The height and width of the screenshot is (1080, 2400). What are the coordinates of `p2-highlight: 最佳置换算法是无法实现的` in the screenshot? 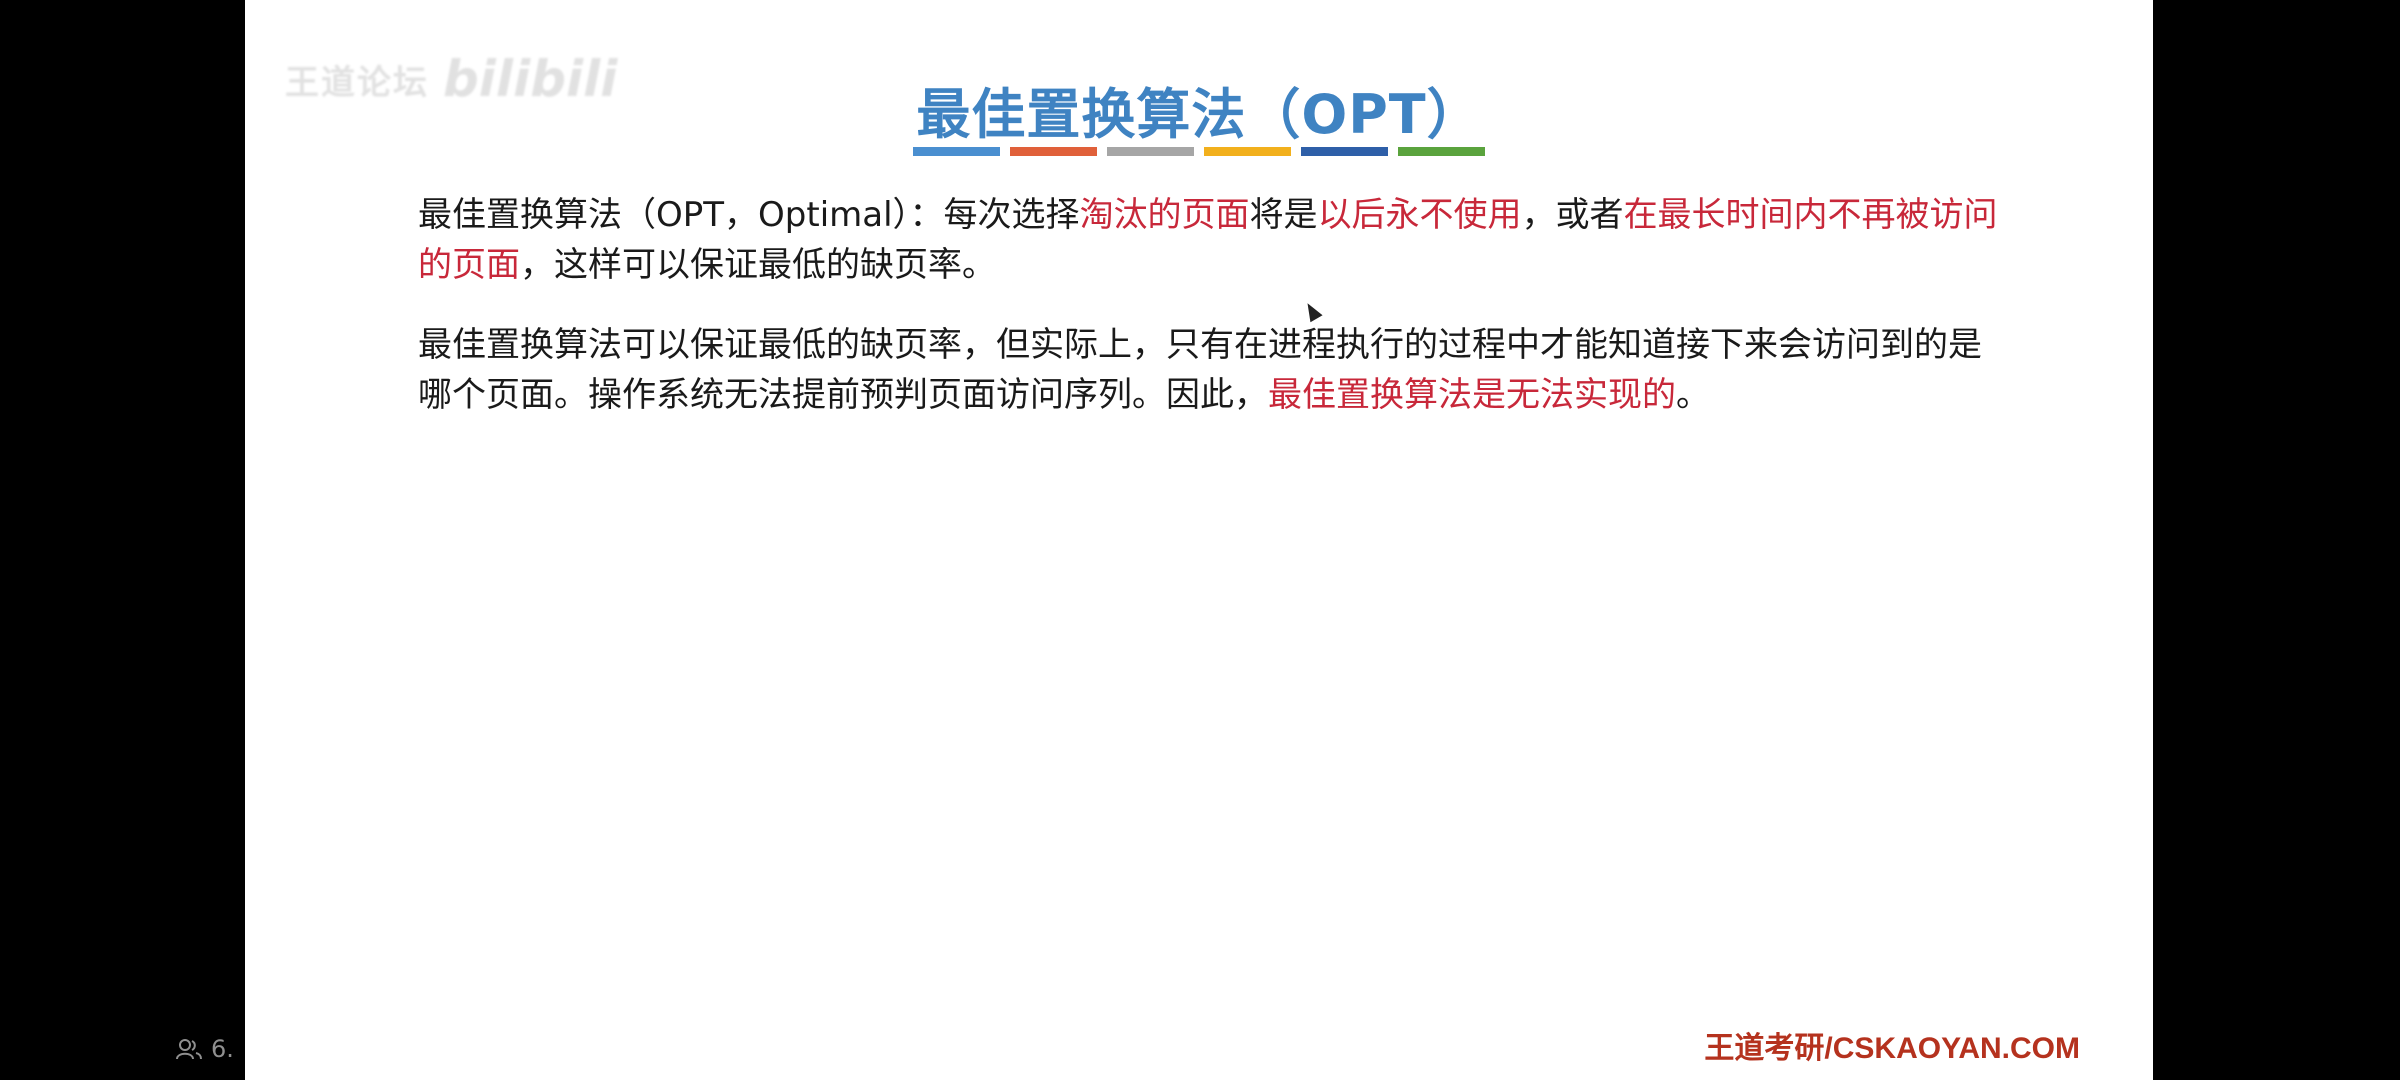 It's located at (1472, 395).